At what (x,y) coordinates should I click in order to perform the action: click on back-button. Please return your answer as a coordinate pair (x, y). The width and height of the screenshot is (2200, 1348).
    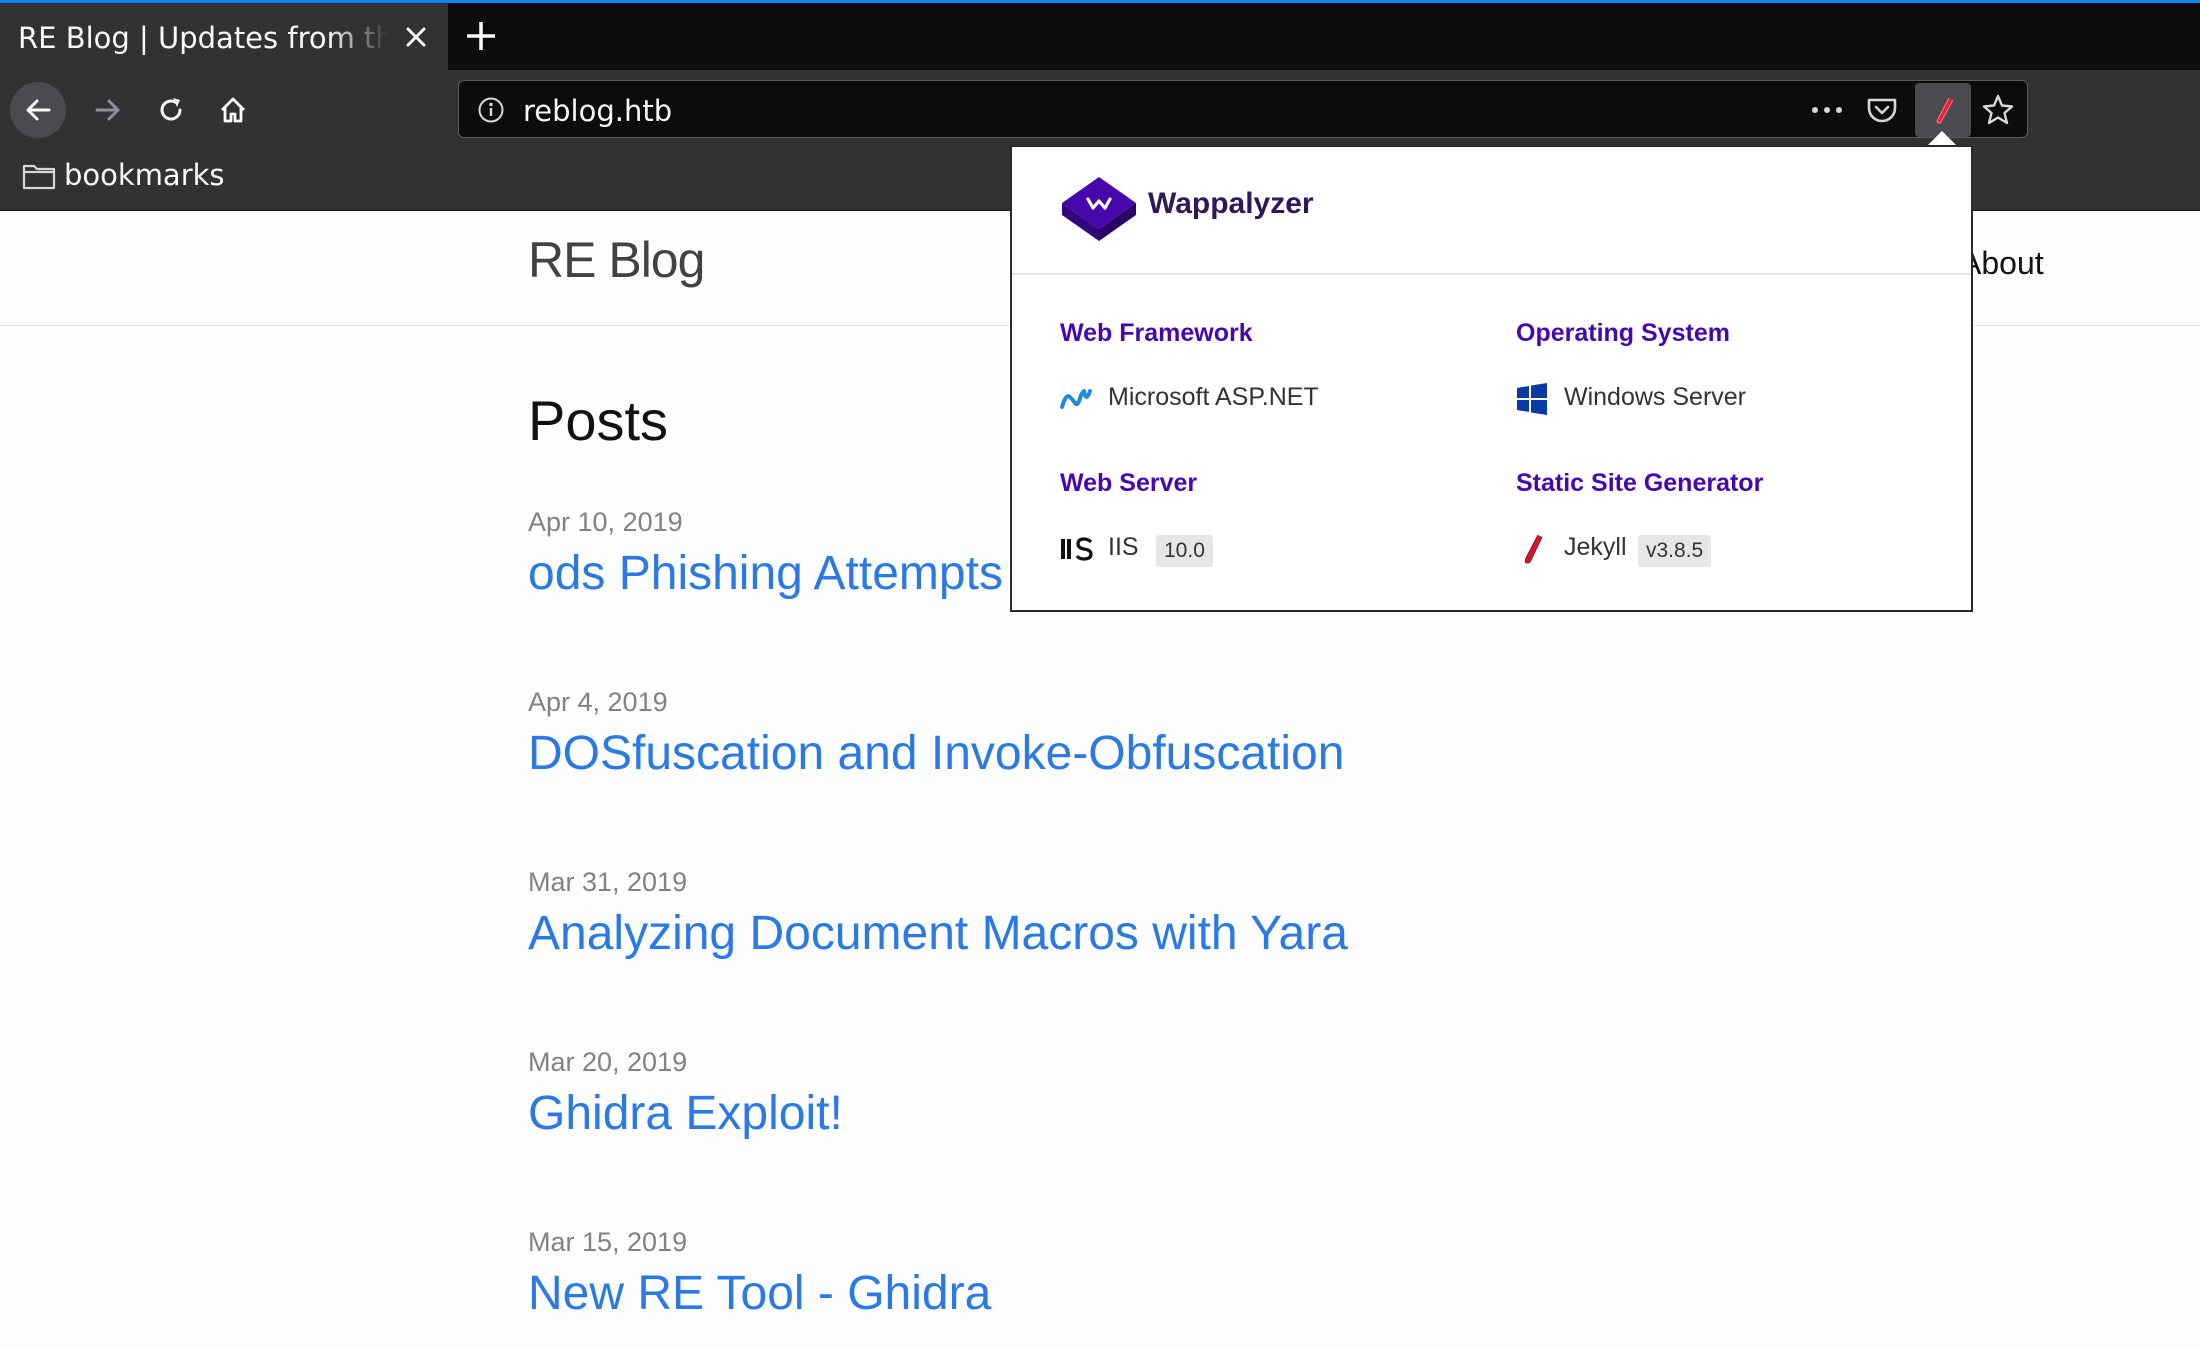
    Looking at the image, I should click on (38, 110).